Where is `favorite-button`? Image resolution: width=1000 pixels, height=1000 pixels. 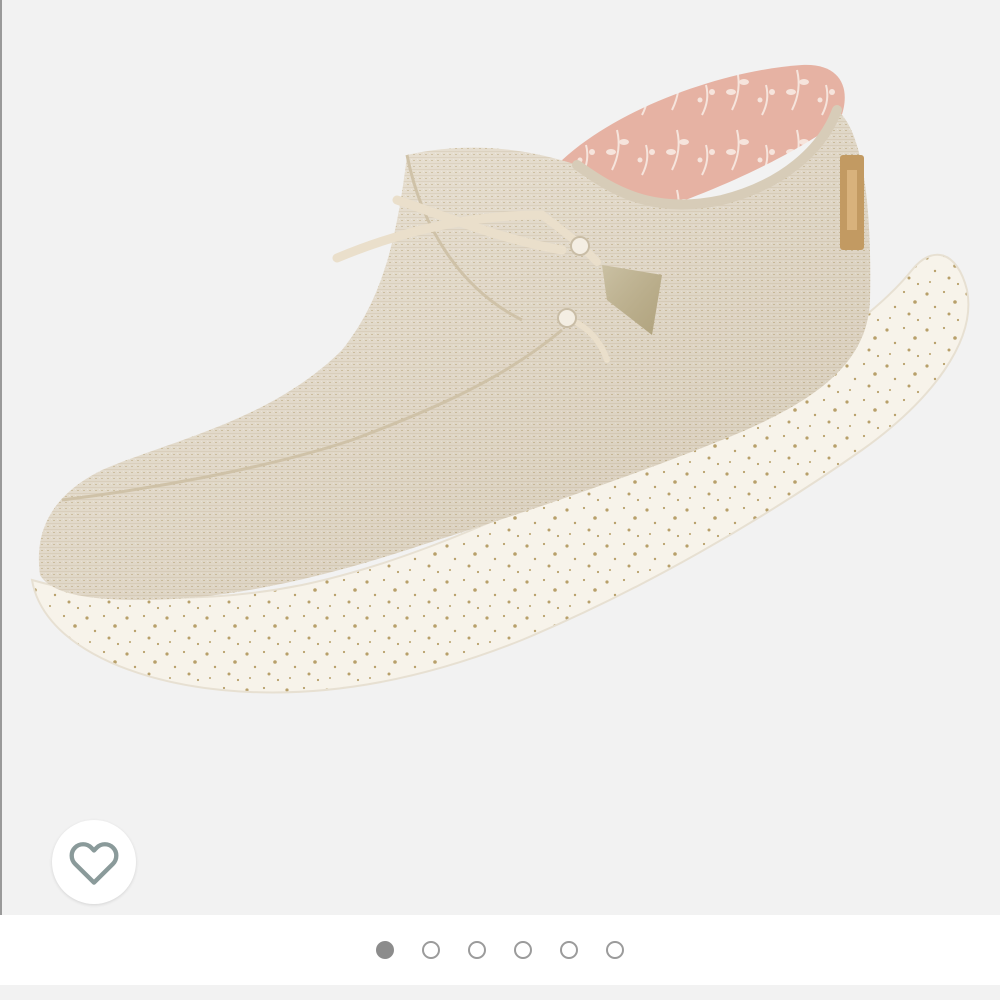
favorite-button is located at coordinates (94, 862).